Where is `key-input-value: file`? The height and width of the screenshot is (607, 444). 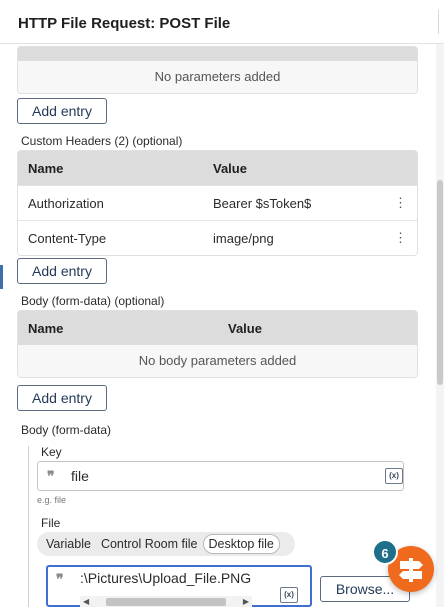
key-input-value: file is located at coordinates (80, 476).